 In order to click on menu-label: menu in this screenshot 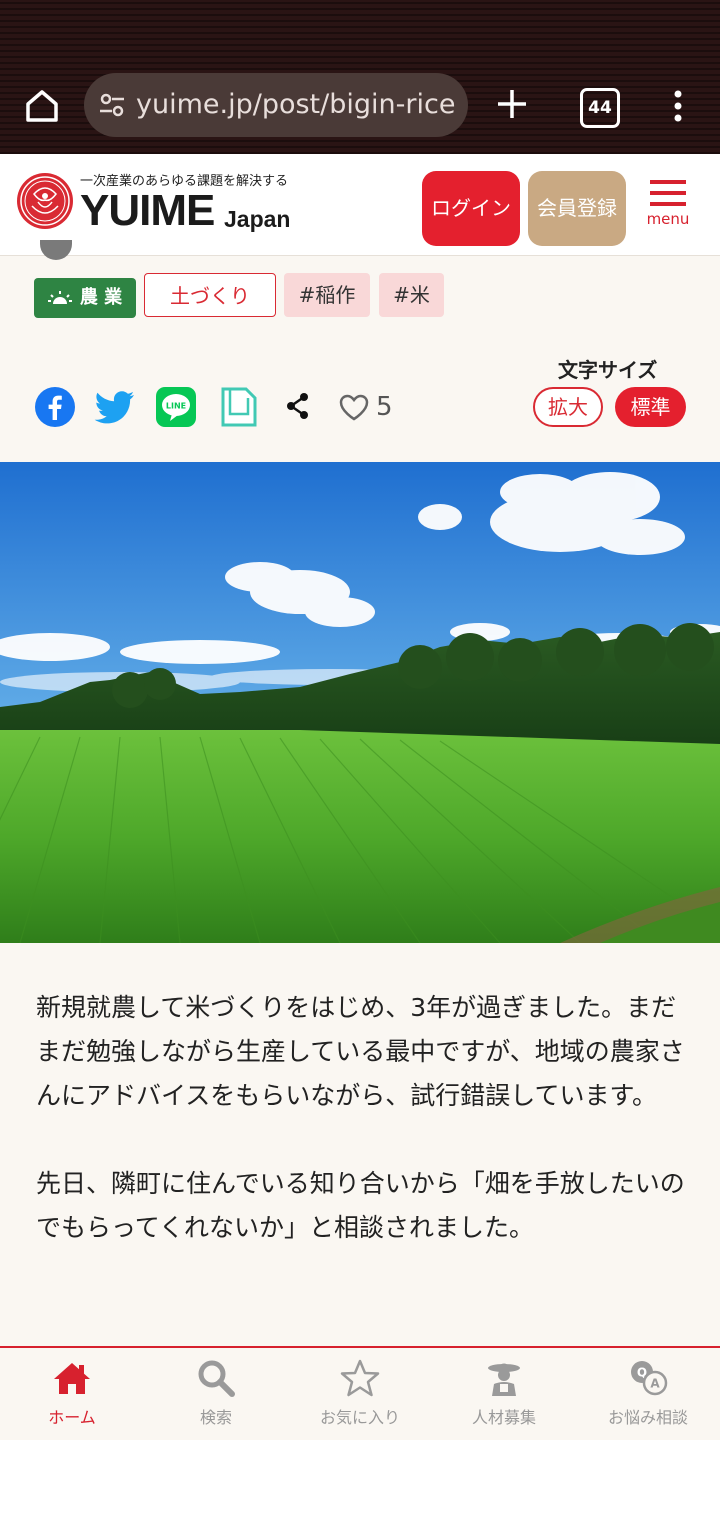, I will do `click(668, 219)`.